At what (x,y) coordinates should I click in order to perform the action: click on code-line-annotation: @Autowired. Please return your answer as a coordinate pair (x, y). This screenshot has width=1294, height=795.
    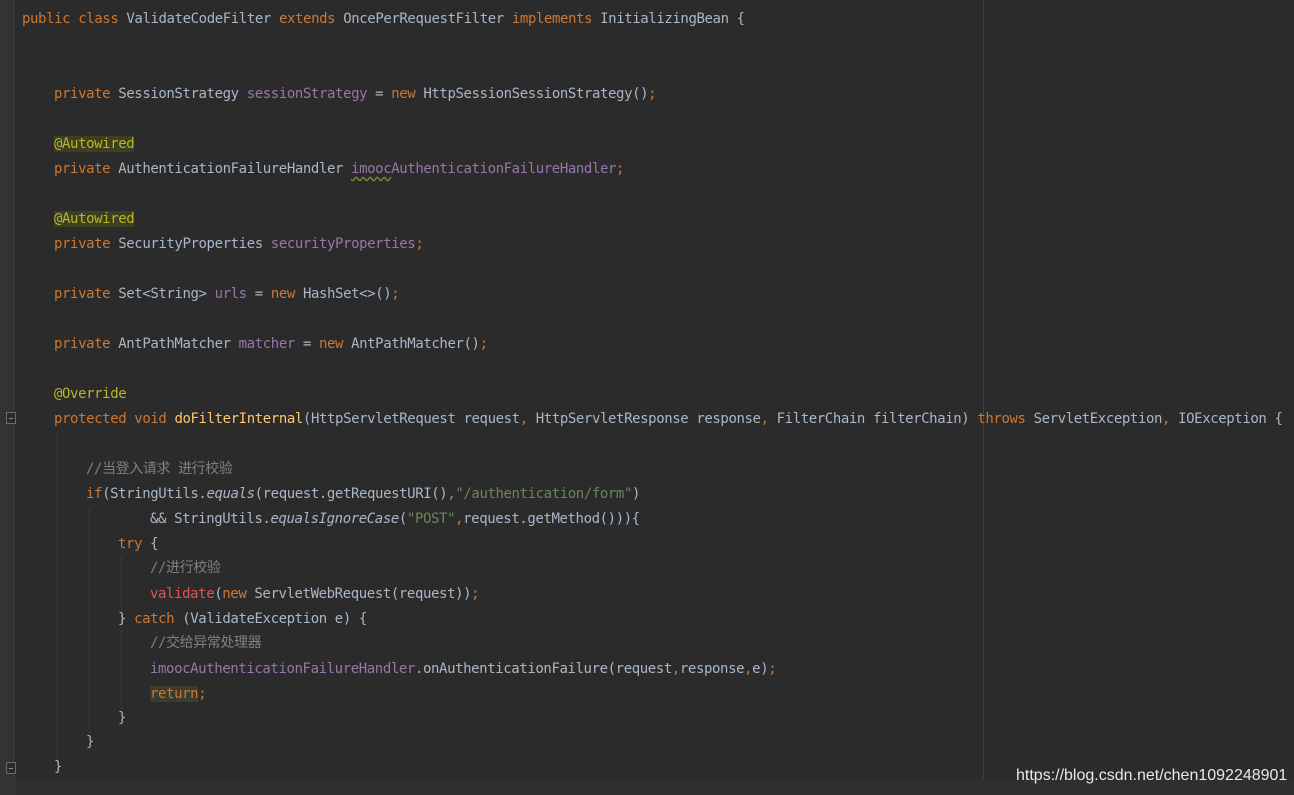
    Looking at the image, I should click on (94, 219).